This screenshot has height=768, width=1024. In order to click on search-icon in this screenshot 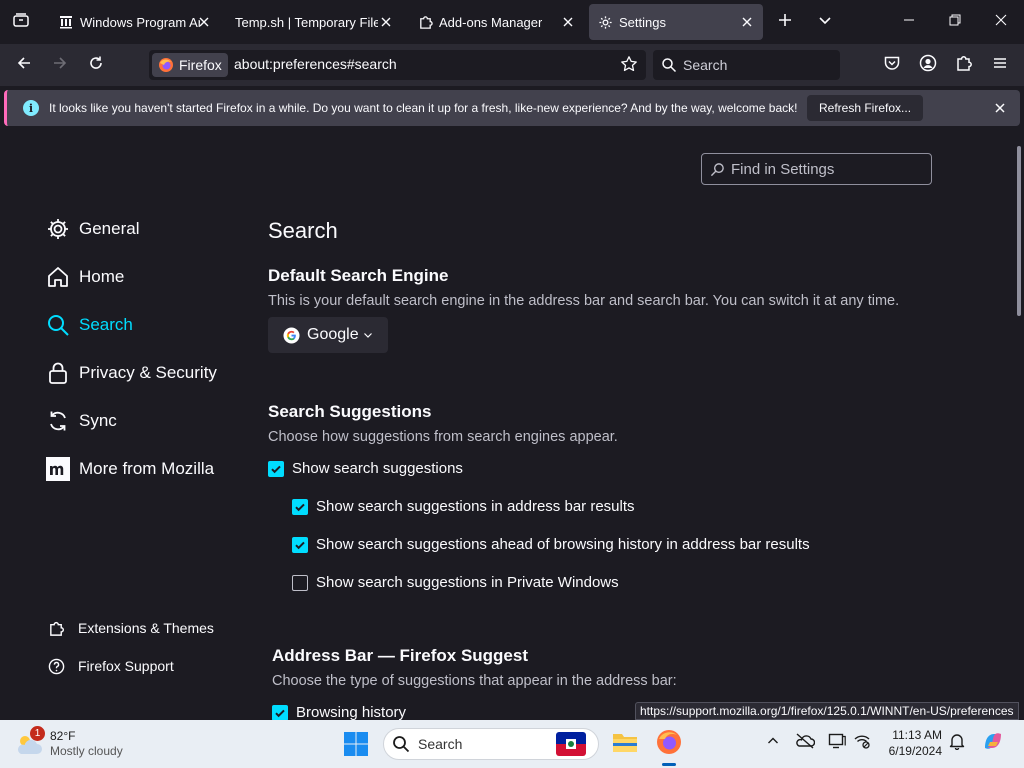, I will do `click(58, 325)`.